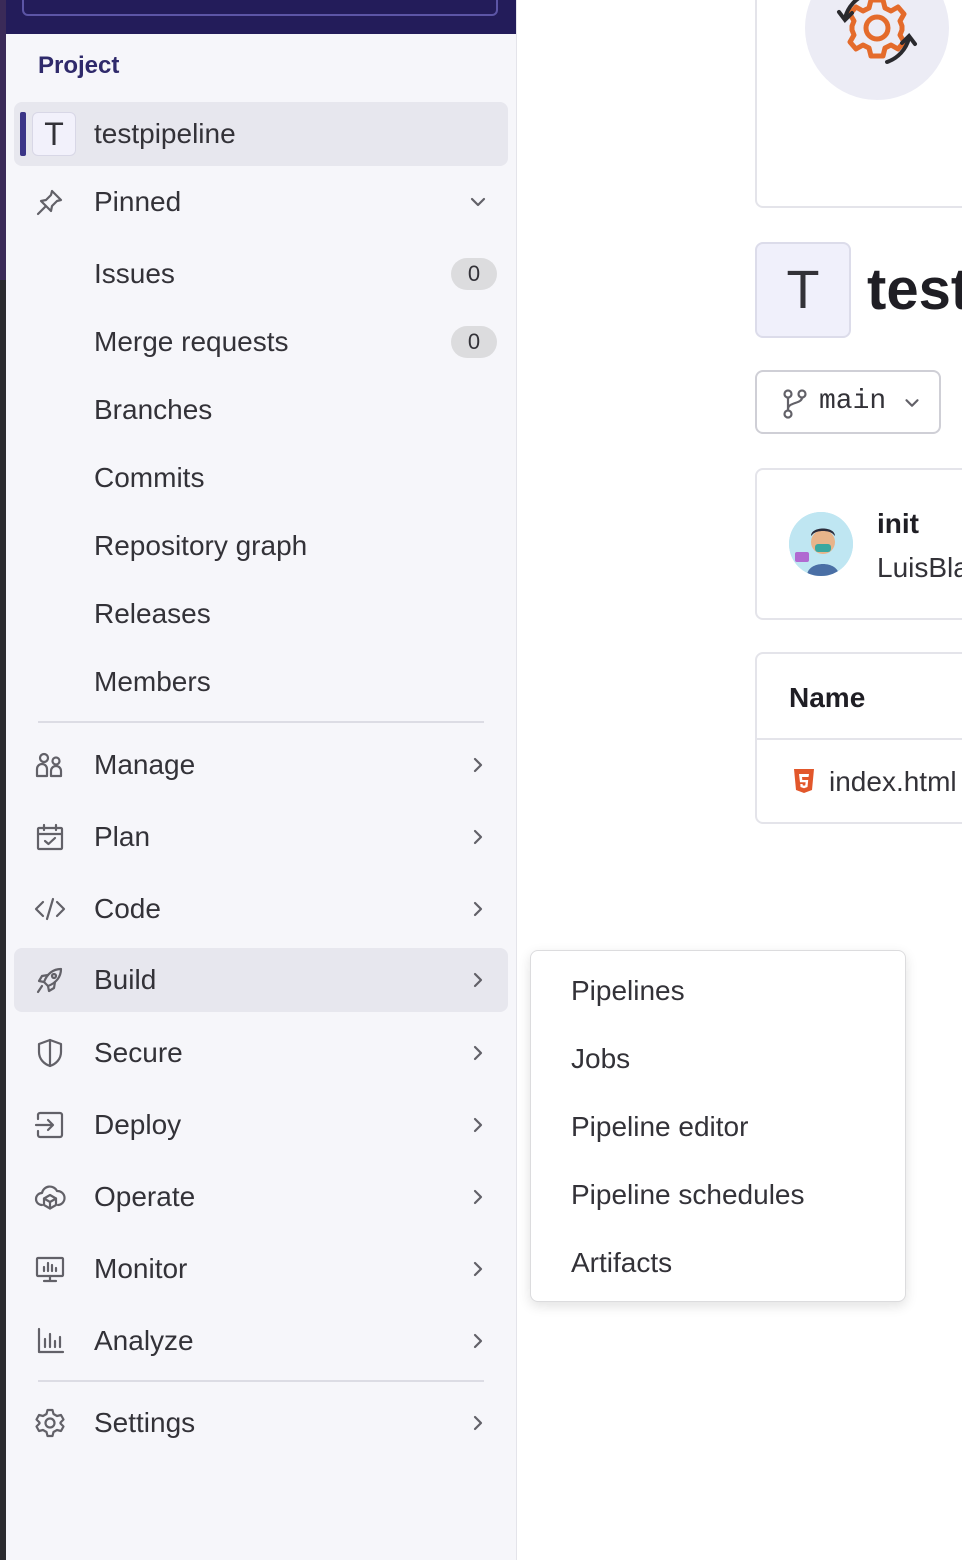  I want to click on table-header: Name, so click(859, 697).